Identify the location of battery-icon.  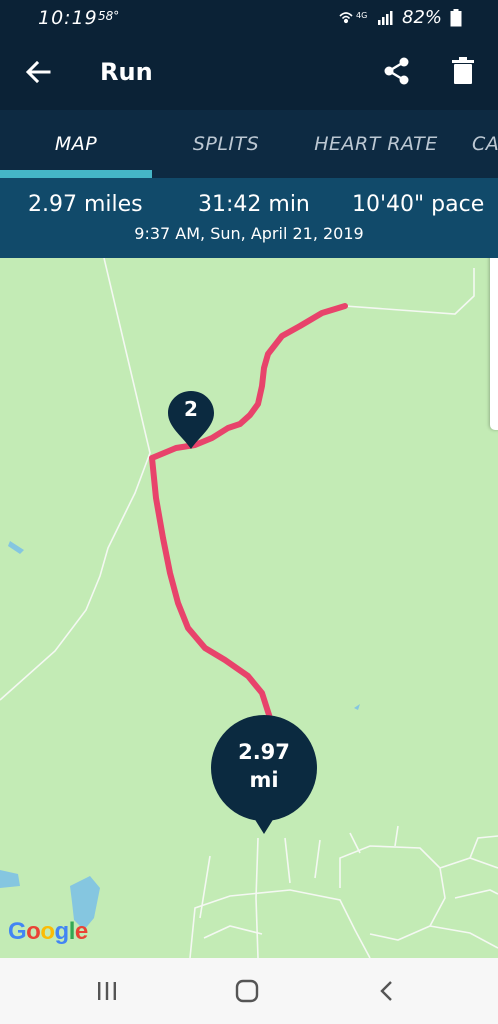
(456, 20).